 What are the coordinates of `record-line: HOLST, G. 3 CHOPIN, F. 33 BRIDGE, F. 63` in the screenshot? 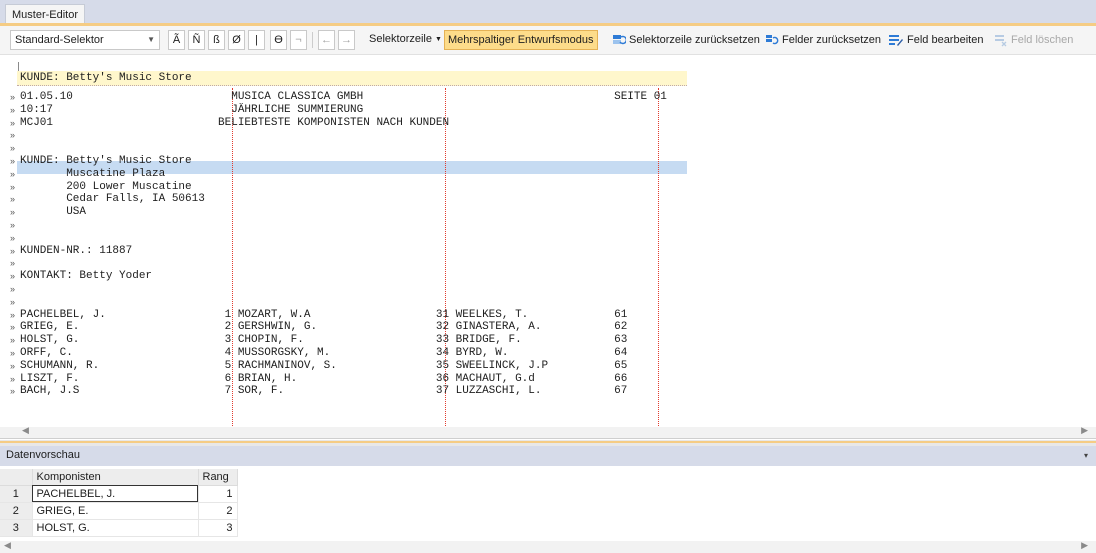 It's located at (323, 340).